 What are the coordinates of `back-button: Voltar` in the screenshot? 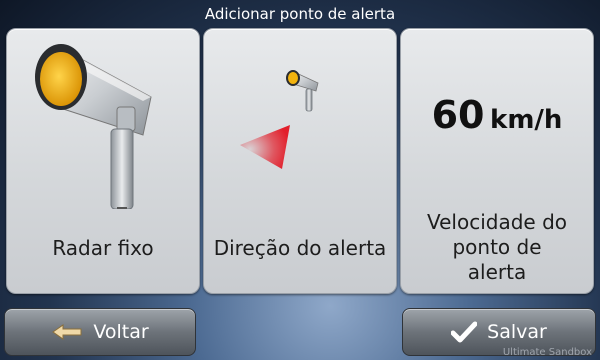 It's located at (100, 332).